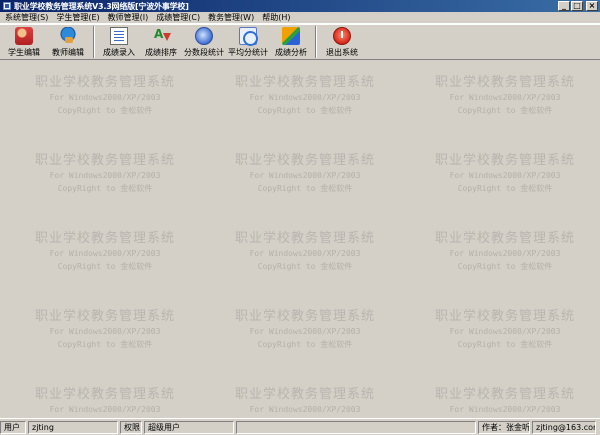 This screenshot has width=600, height=435. I want to click on grade-entry-label: 成绩录入, so click(119, 52).